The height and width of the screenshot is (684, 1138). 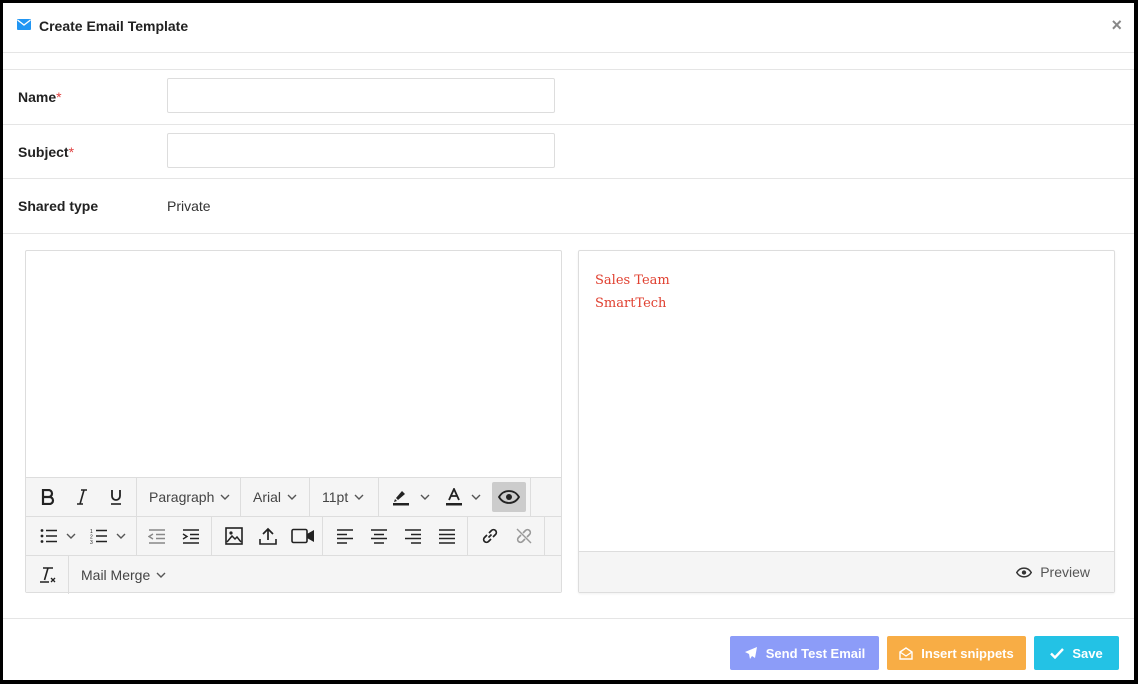 I want to click on block-format-label: Paragraph, so click(x=182, y=497).